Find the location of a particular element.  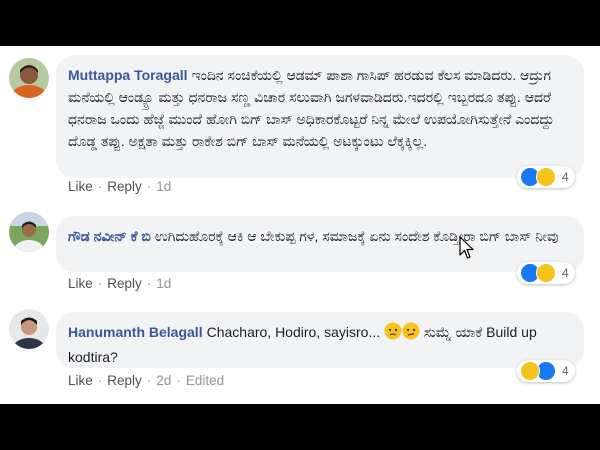

mouse-pointer-icon is located at coordinates (467, 250).